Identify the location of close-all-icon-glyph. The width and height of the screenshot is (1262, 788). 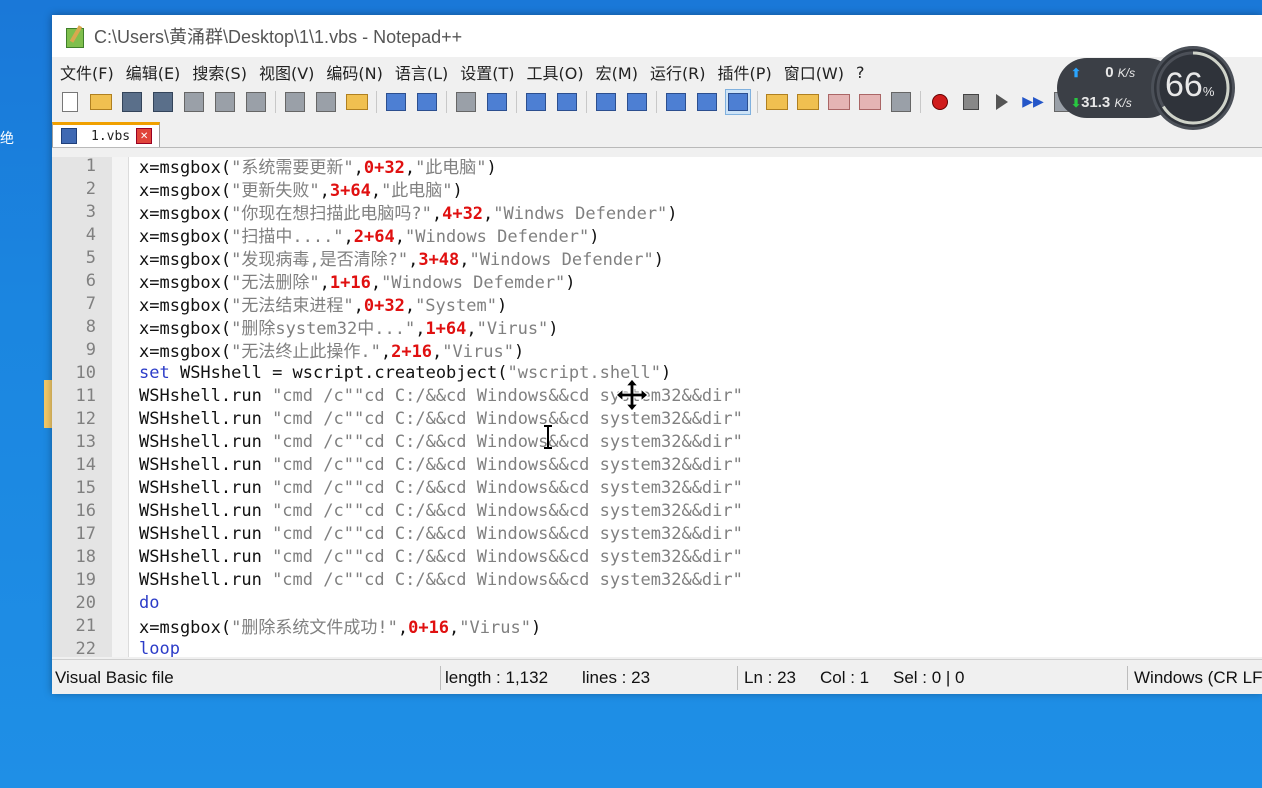
(225, 102).